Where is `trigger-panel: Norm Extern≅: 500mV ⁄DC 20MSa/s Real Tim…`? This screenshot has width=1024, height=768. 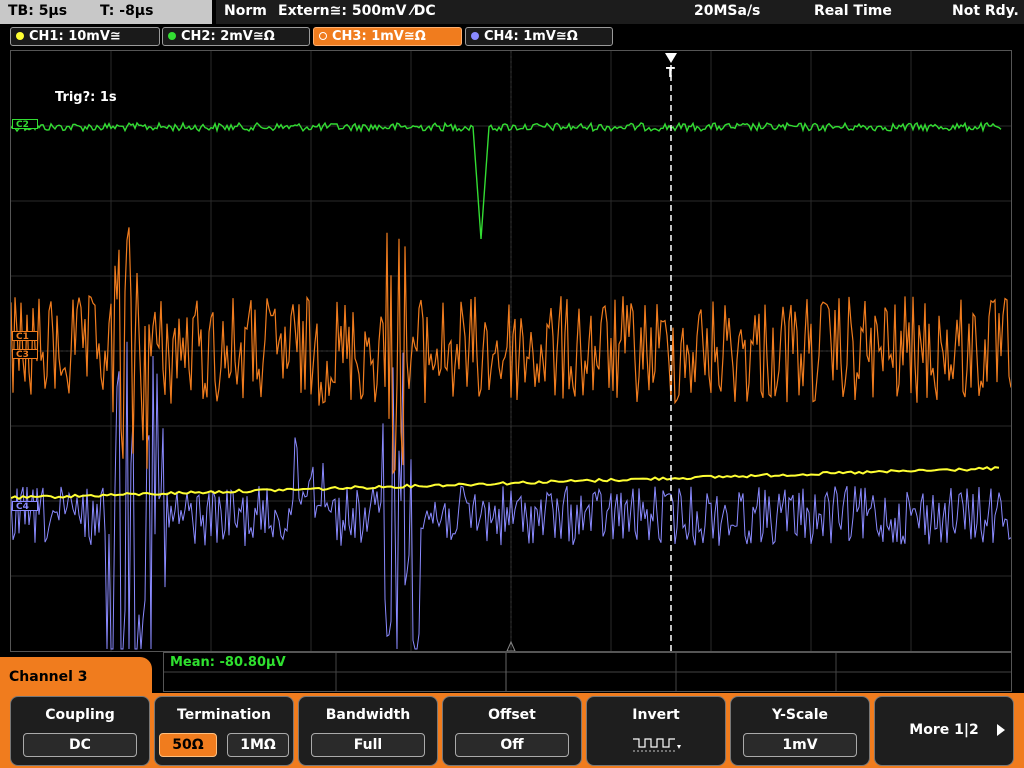 trigger-panel: Norm Extern≅: 500mV ⁄DC 20MSa/s Real Tim… is located at coordinates (620, 12).